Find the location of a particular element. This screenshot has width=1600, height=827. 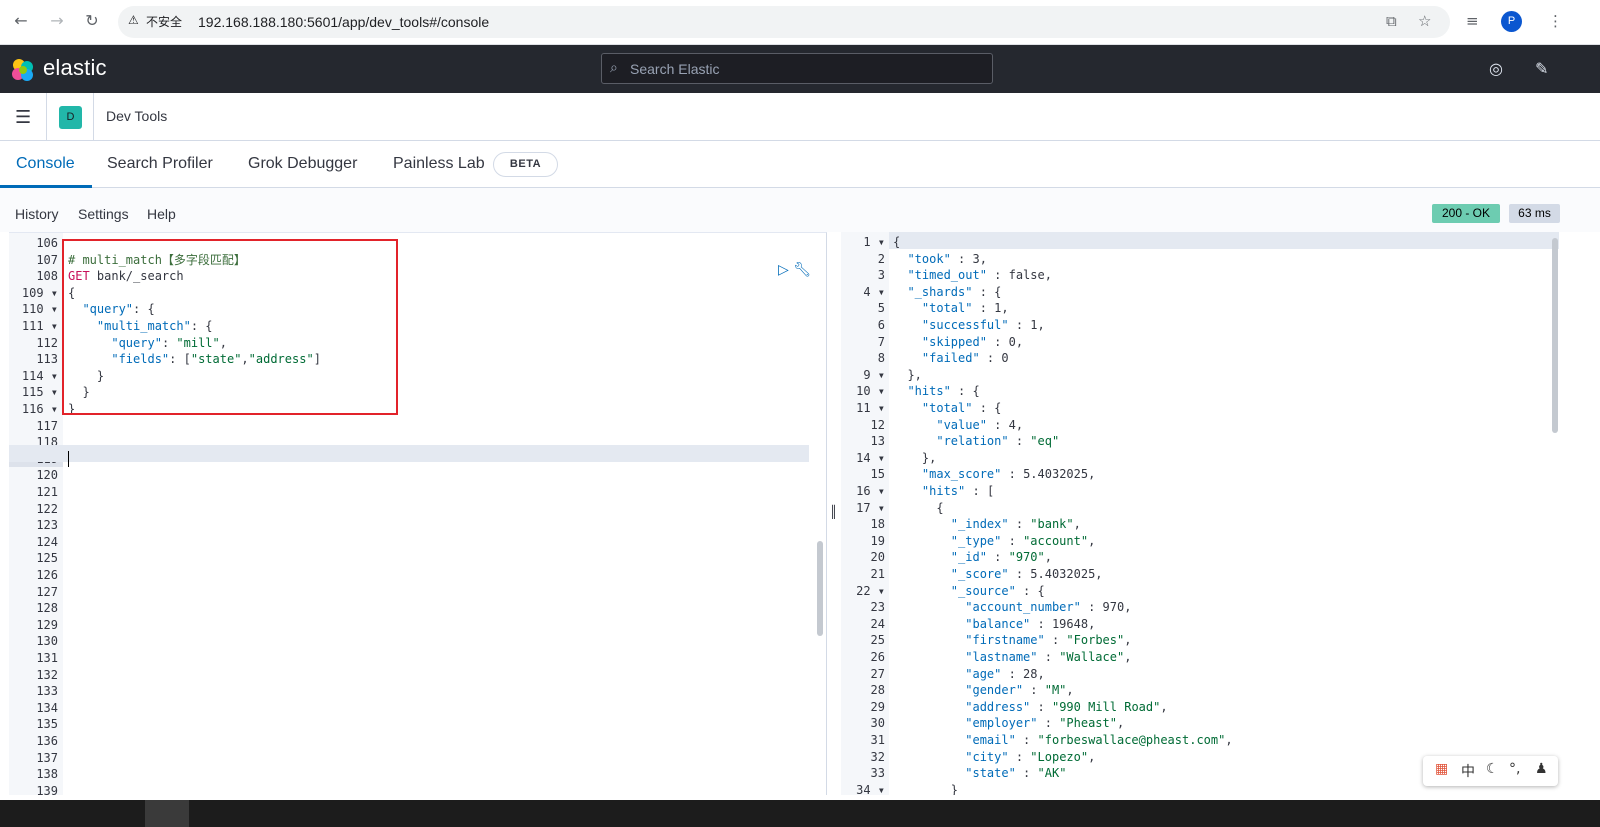

line-number: 134 is located at coordinates (47, 707).